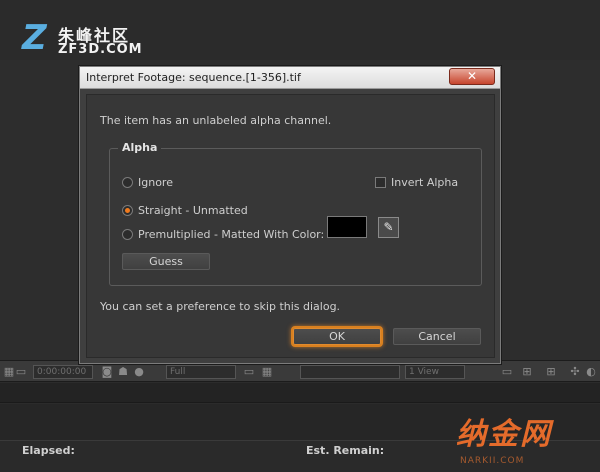  What do you see at coordinates (337, 336) in the screenshot?
I see `ok-button: OK` at bounding box center [337, 336].